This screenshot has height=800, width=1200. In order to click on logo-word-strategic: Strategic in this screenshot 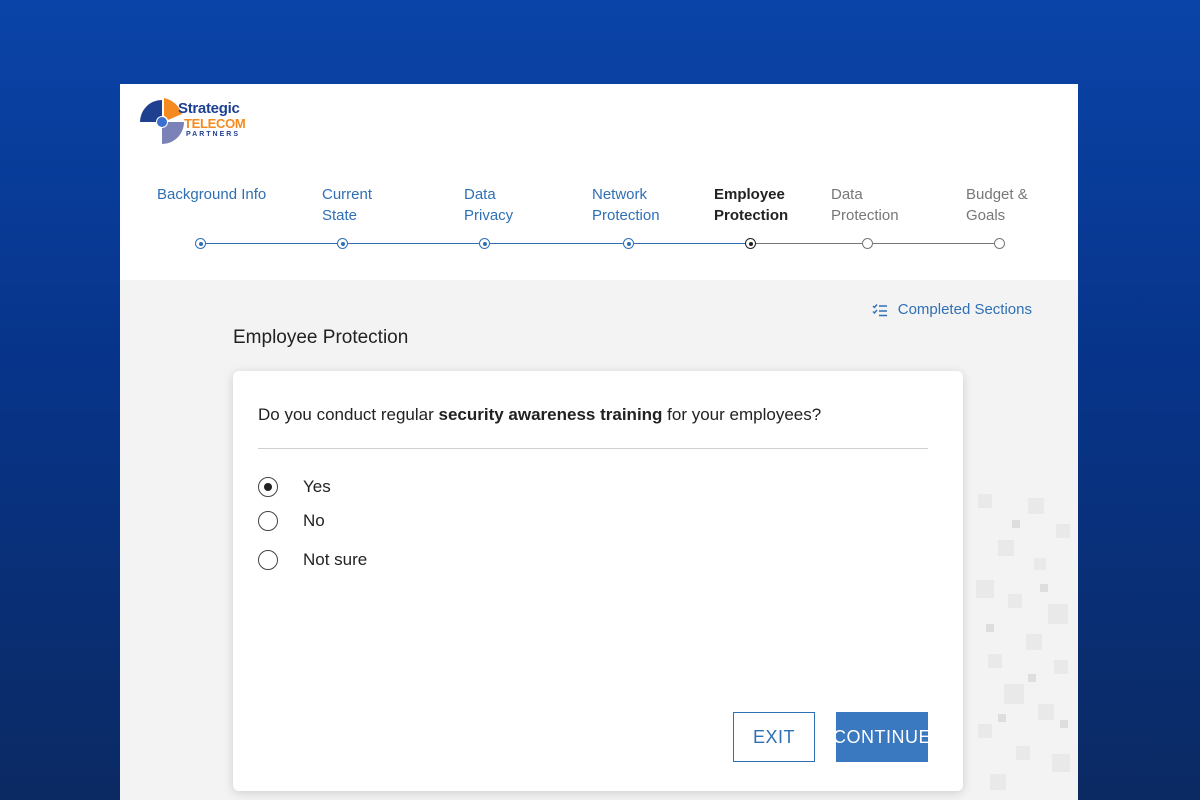, I will do `click(209, 108)`.